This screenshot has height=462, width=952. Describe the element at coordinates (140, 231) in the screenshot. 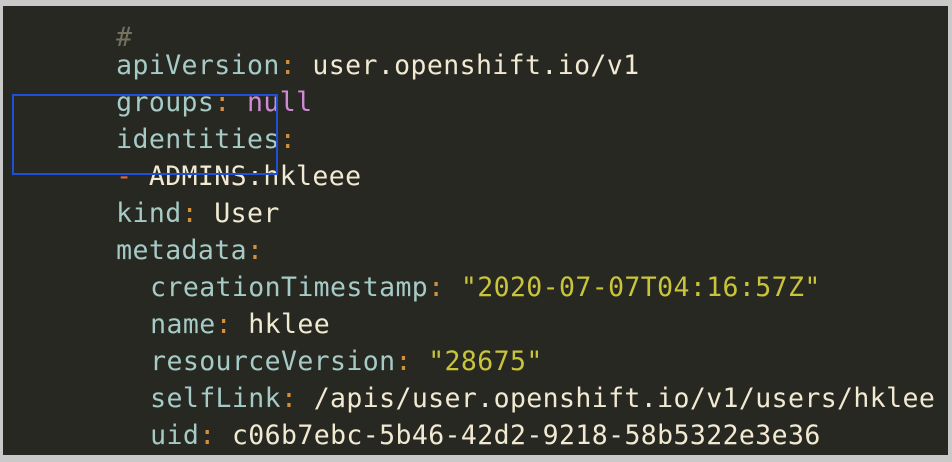

I see `line-metadata: metadata:` at that location.